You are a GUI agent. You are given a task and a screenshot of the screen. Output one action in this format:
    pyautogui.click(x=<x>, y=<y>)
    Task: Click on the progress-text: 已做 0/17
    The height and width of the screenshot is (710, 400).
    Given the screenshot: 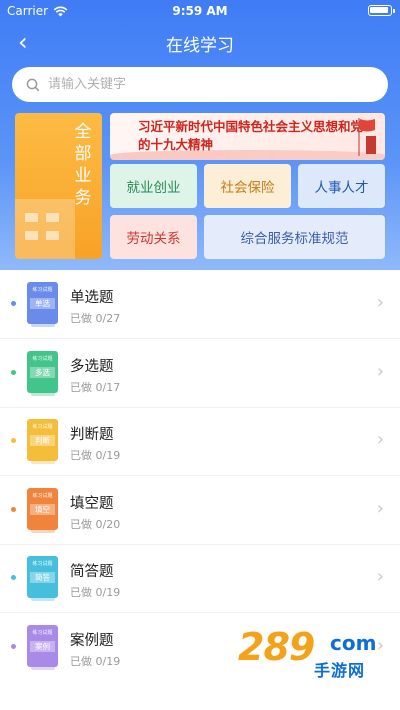 What is the action you would take?
    pyautogui.click(x=95, y=387)
    